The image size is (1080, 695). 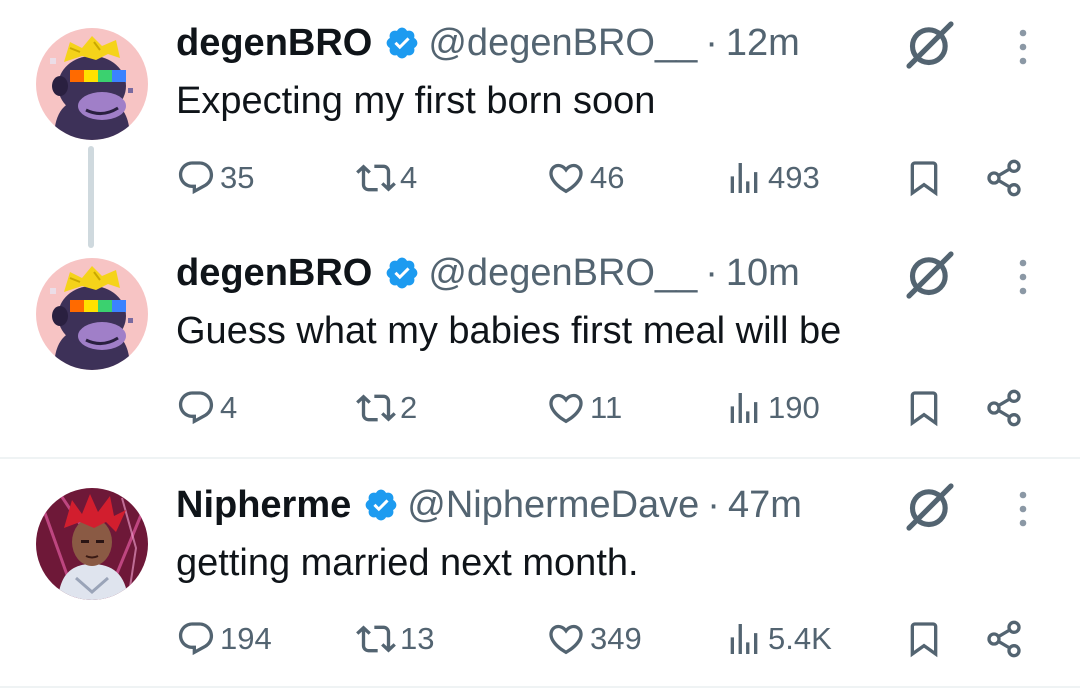 I want to click on reply-count: 35, so click(x=237, y=177).